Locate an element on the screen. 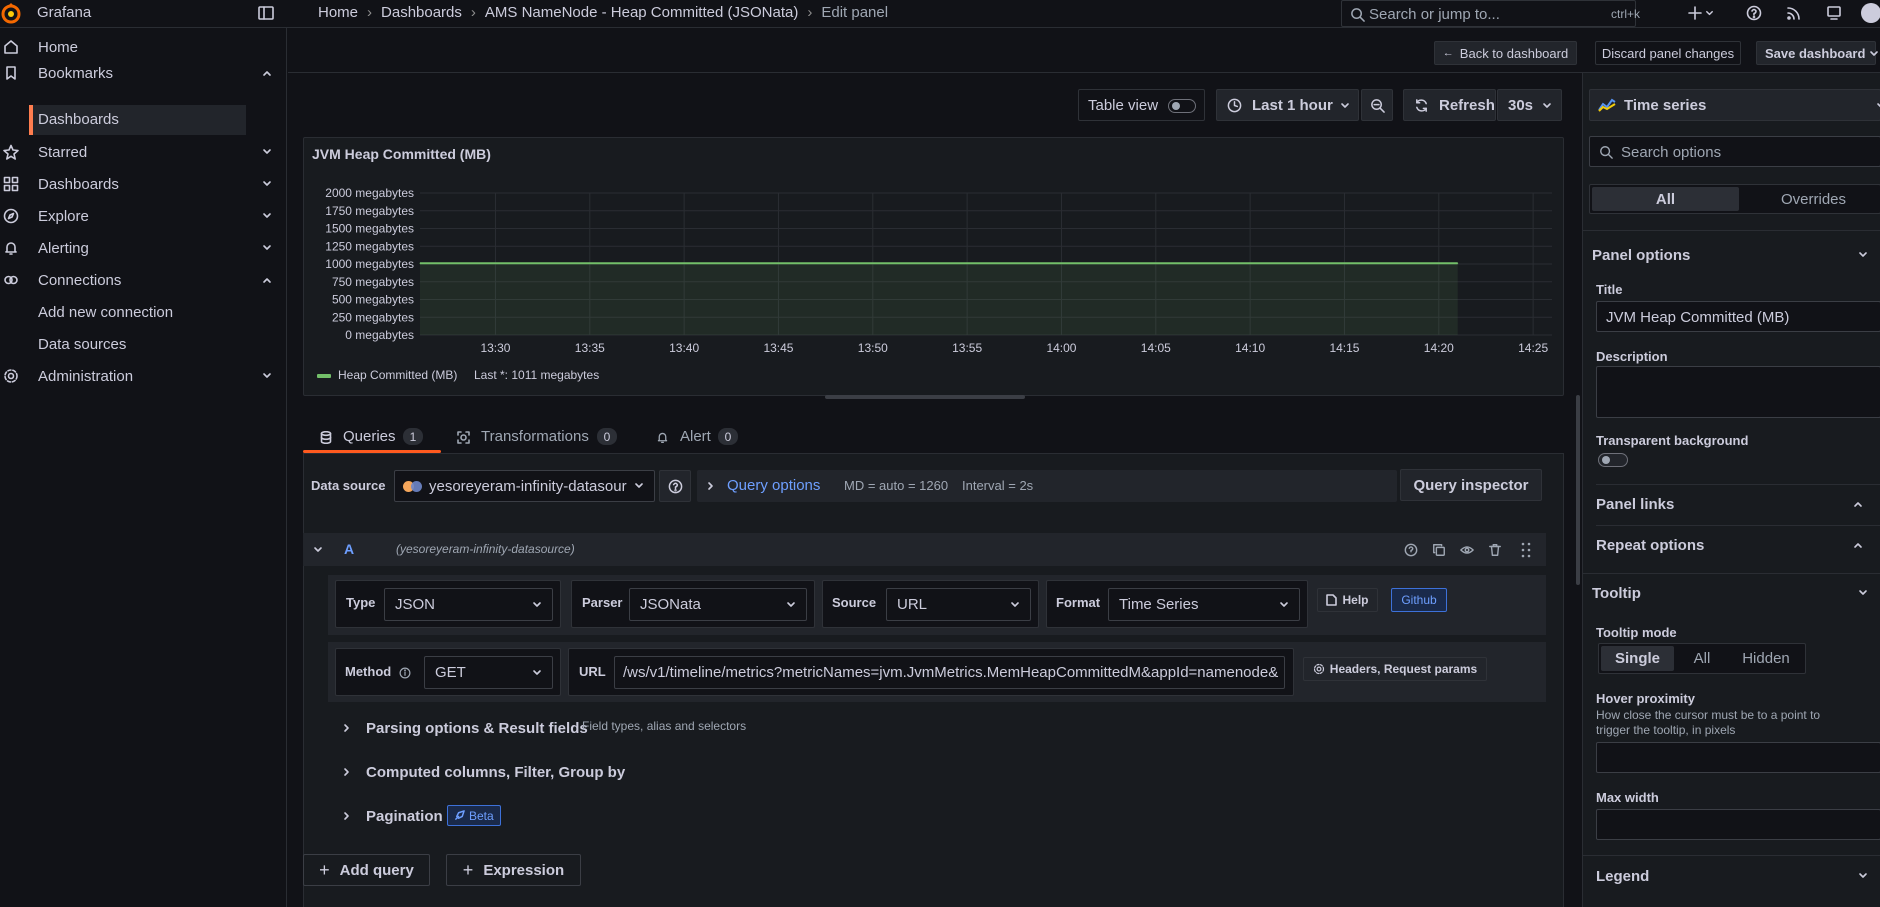  legend-series-name: Heap Committed (MB) is located at coordinates (397, 375).